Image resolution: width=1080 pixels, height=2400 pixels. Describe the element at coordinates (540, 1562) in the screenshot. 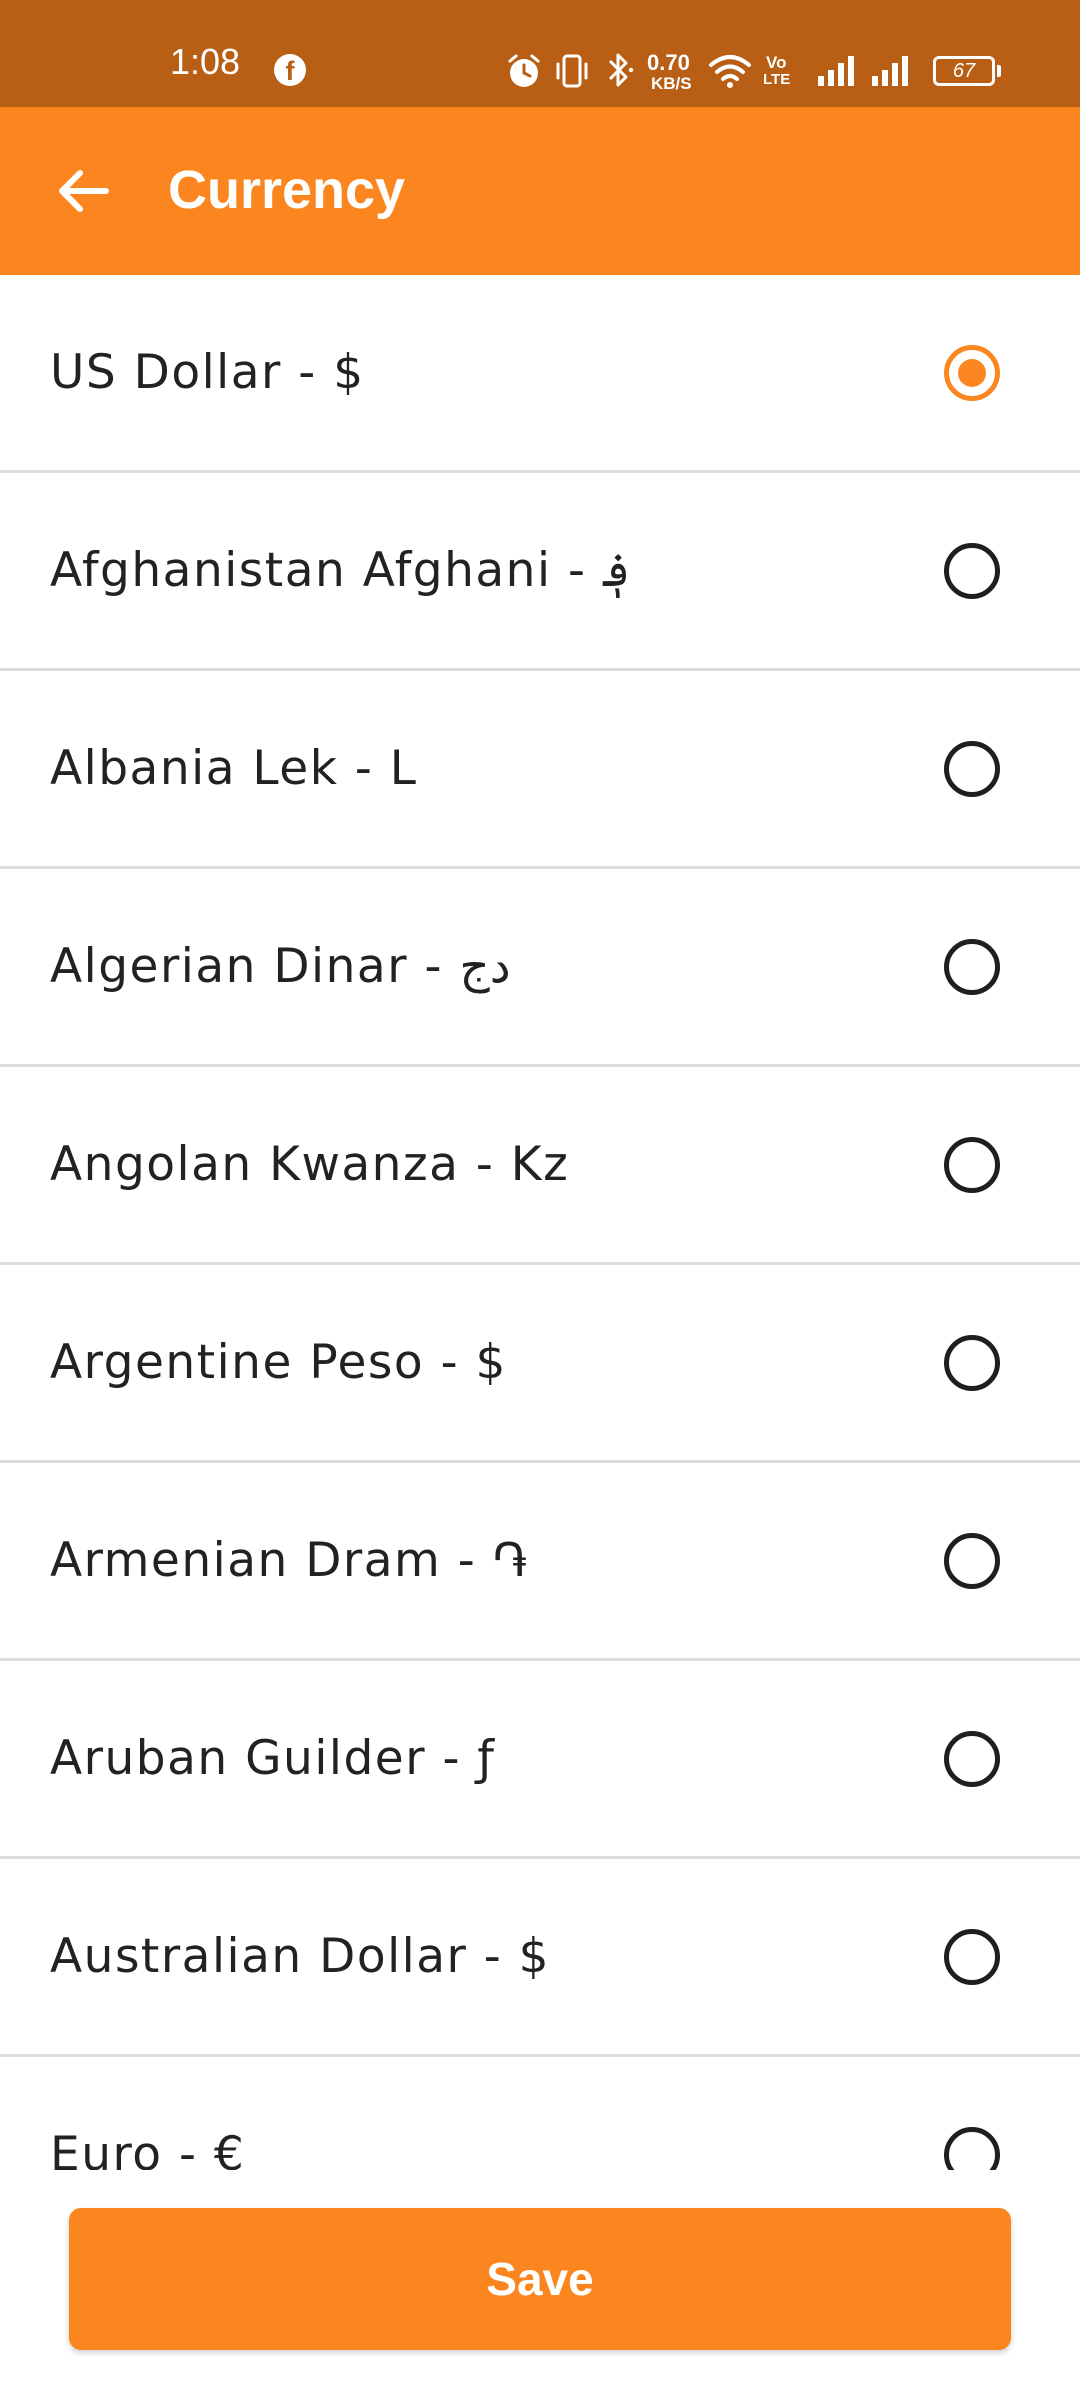

I see `currency-item-armenian-dram: Armenian Dram - ֏` at that location.